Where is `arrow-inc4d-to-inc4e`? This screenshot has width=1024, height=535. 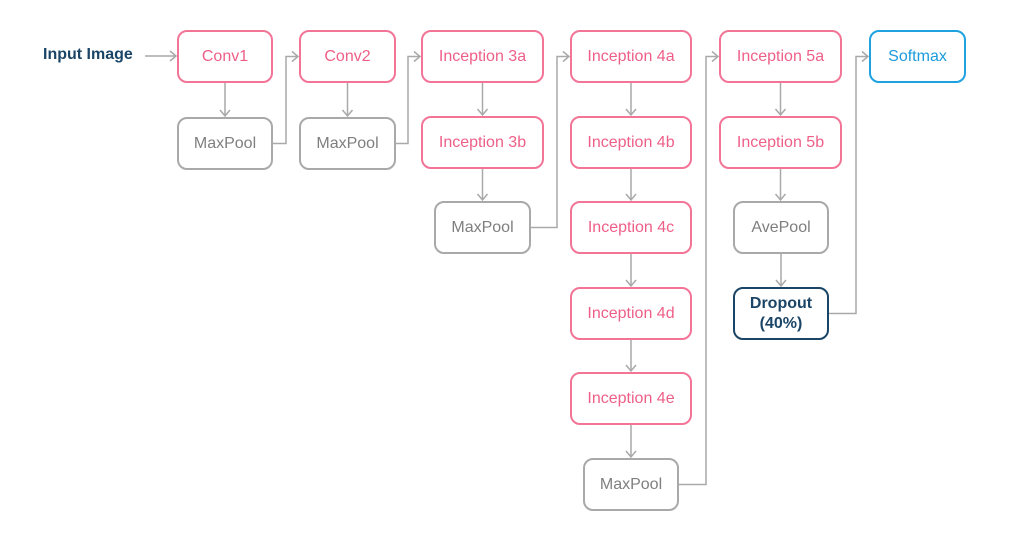 arrow-inc4d-to-inc4e is located at coordinates (631, 356).